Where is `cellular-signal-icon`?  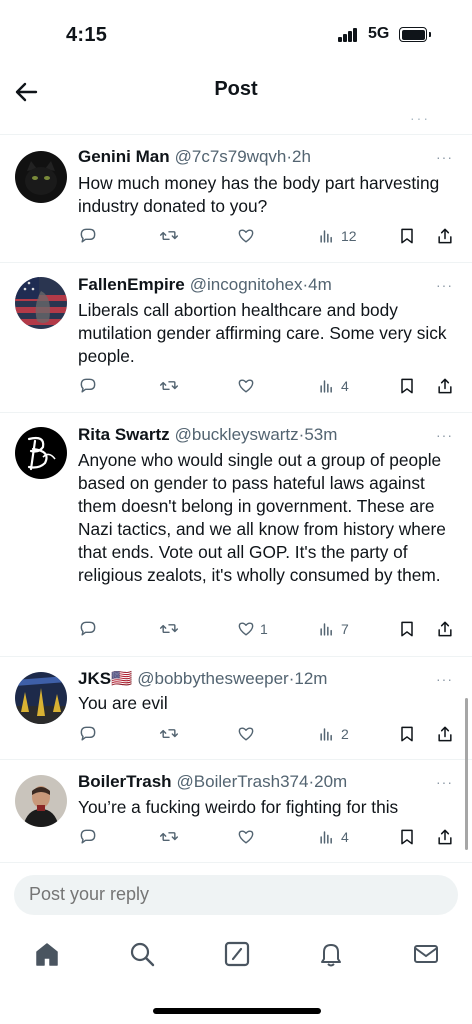
cellular-signal-icon is located at coordinates (349, 35).